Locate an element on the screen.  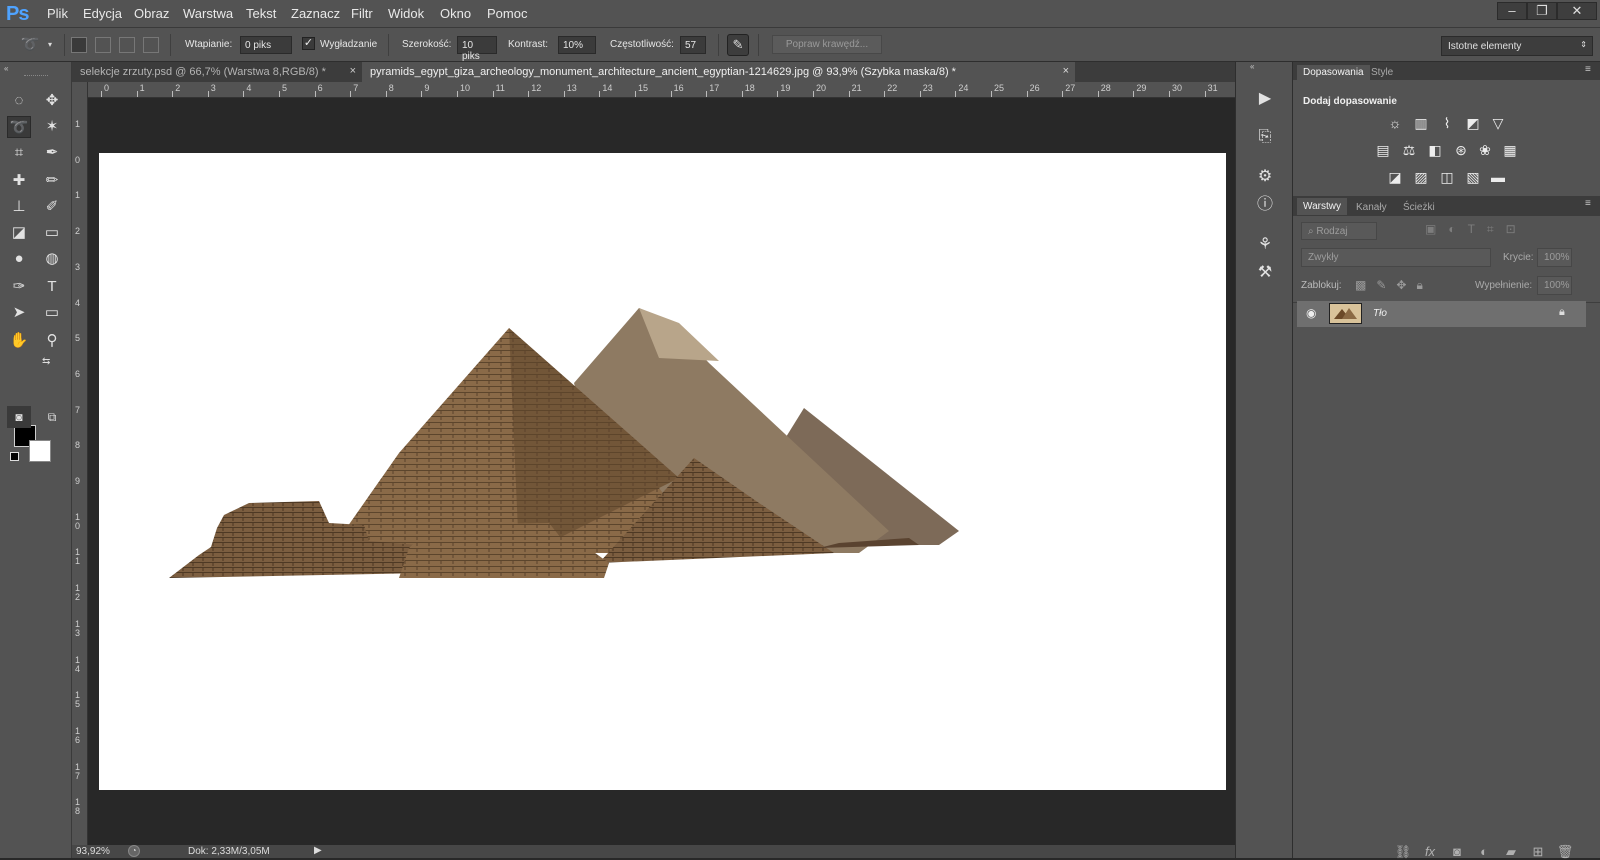
adjustment-layer-icon: ◐ is located at coordinates (1484, 851).